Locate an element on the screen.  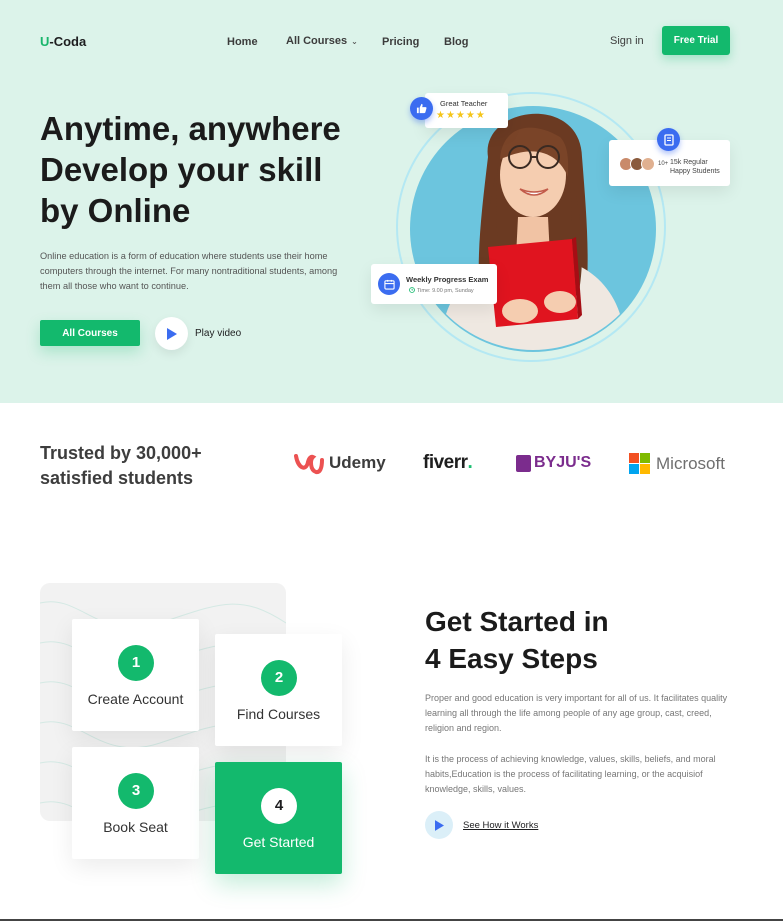
hero-title-line: by Online is located at coordinates (115, 210).